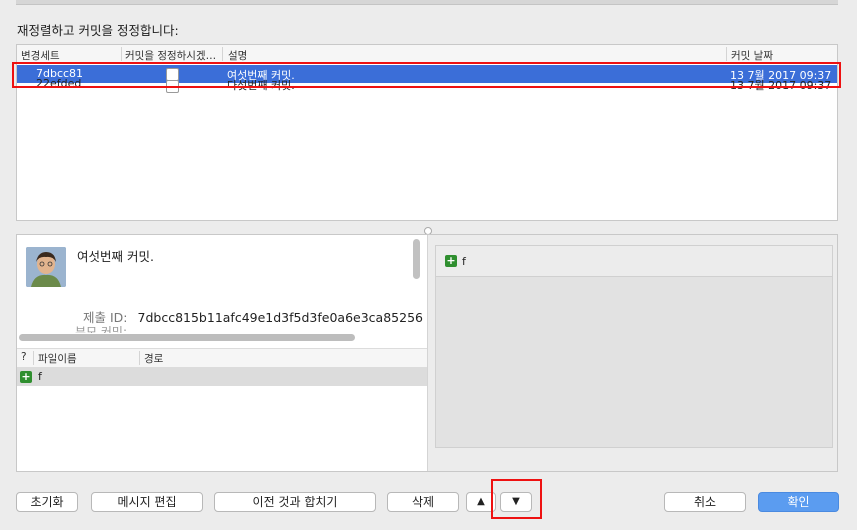 This screenshot has height=530, width=857. Describe the element at coordinates (222, 358) in the screenshot. I see `file-table-header: ? 파일이름 경로` at that location.